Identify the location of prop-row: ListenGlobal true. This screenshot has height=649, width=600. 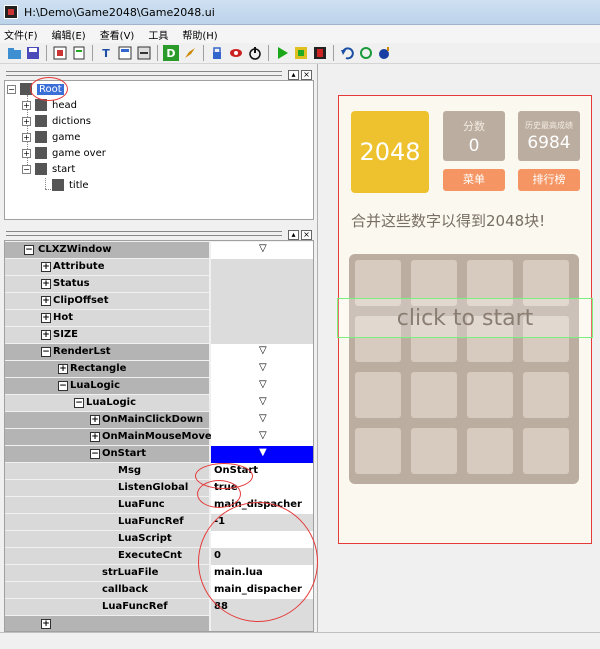
(159, 488).